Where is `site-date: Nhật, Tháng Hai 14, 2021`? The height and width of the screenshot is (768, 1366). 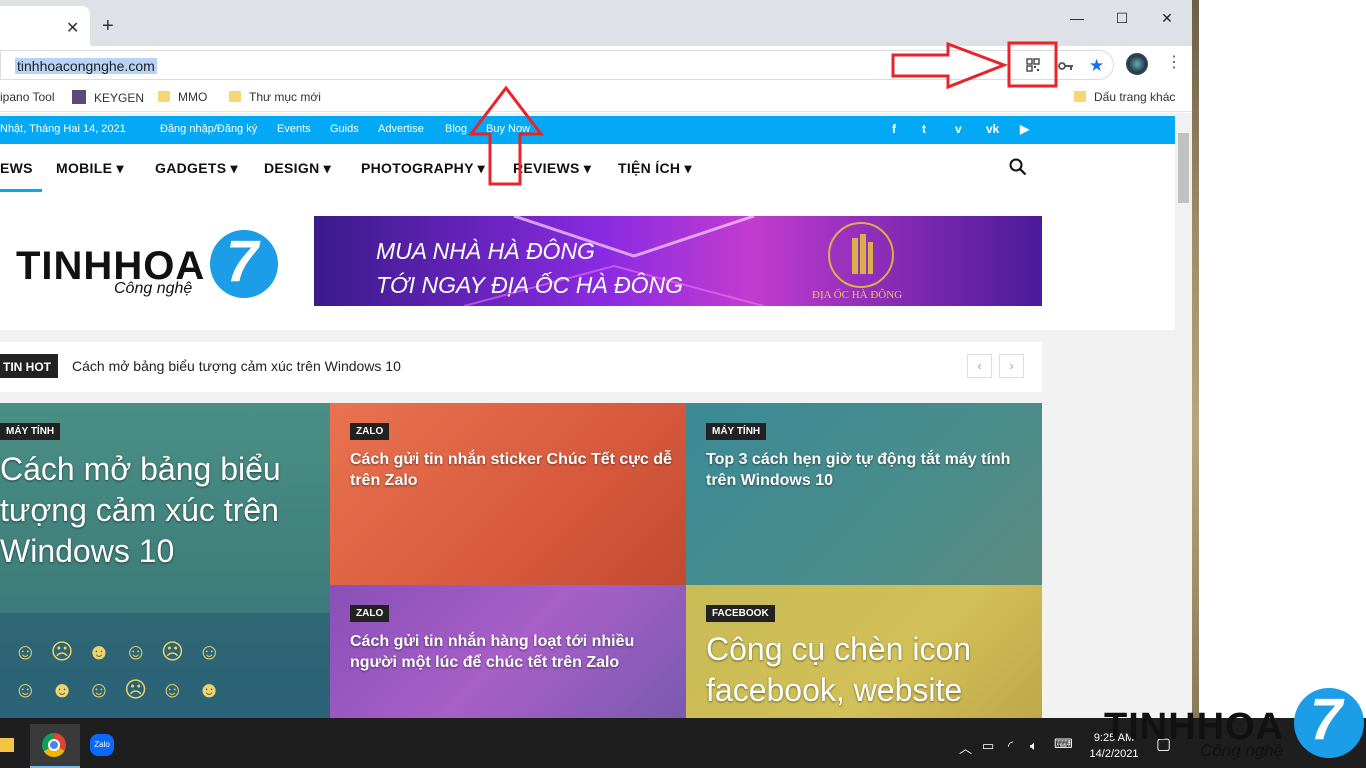 site-date: Nhật, Tháng Hai 14, 2021 is located at coordinates (63, 129).